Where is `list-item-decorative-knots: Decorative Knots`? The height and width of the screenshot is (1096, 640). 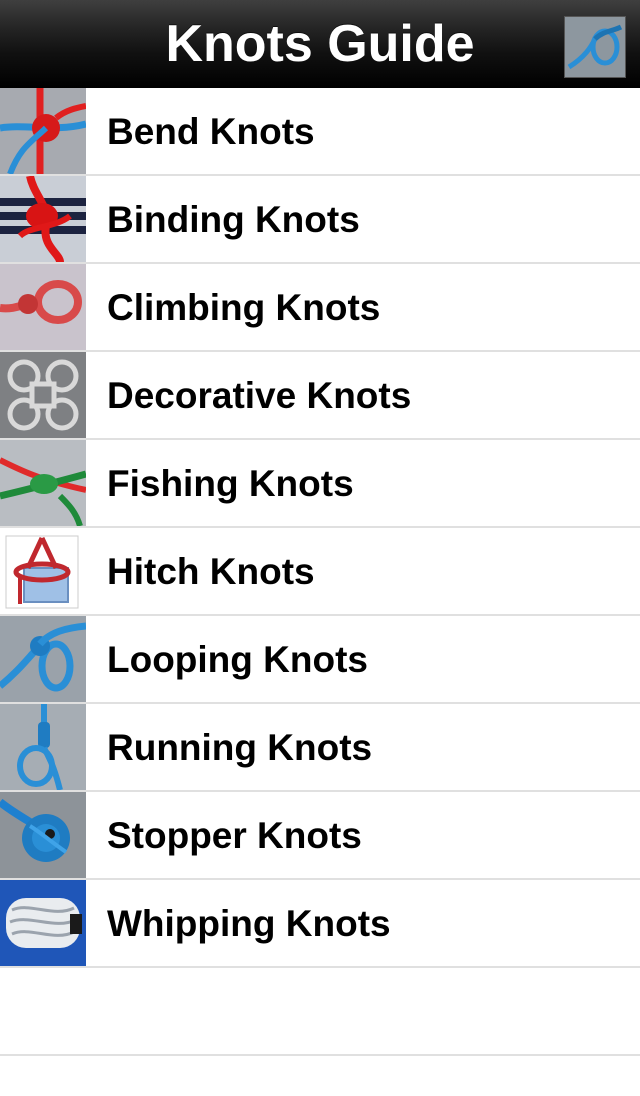
list-item-decorative-knots: Decorative Knots is located at coordinates (320, 396).